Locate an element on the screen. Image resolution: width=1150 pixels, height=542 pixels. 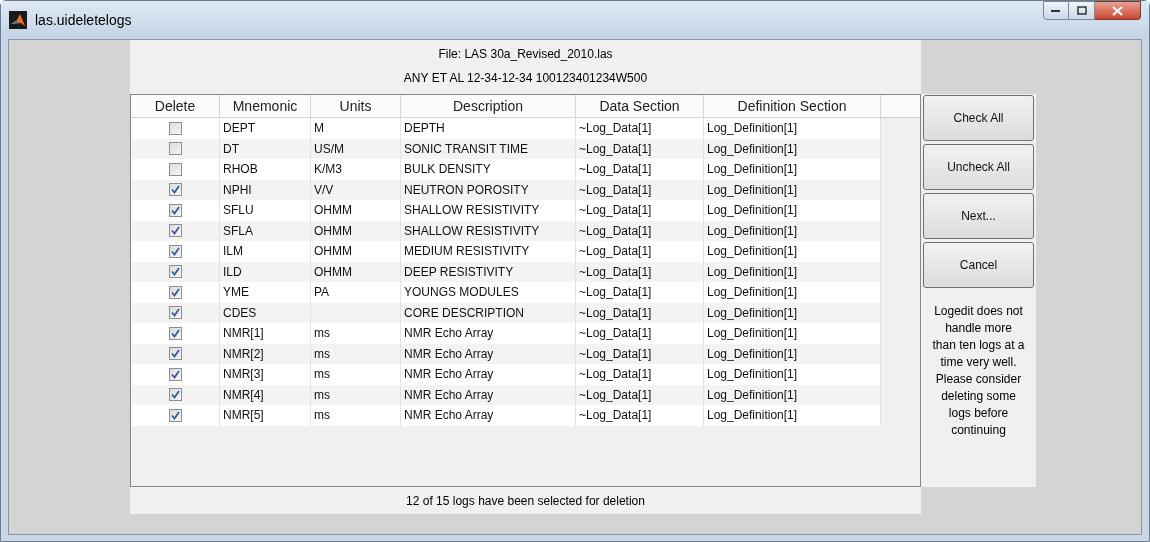
table-cell-text: DT is located at coordinates (231, 149).